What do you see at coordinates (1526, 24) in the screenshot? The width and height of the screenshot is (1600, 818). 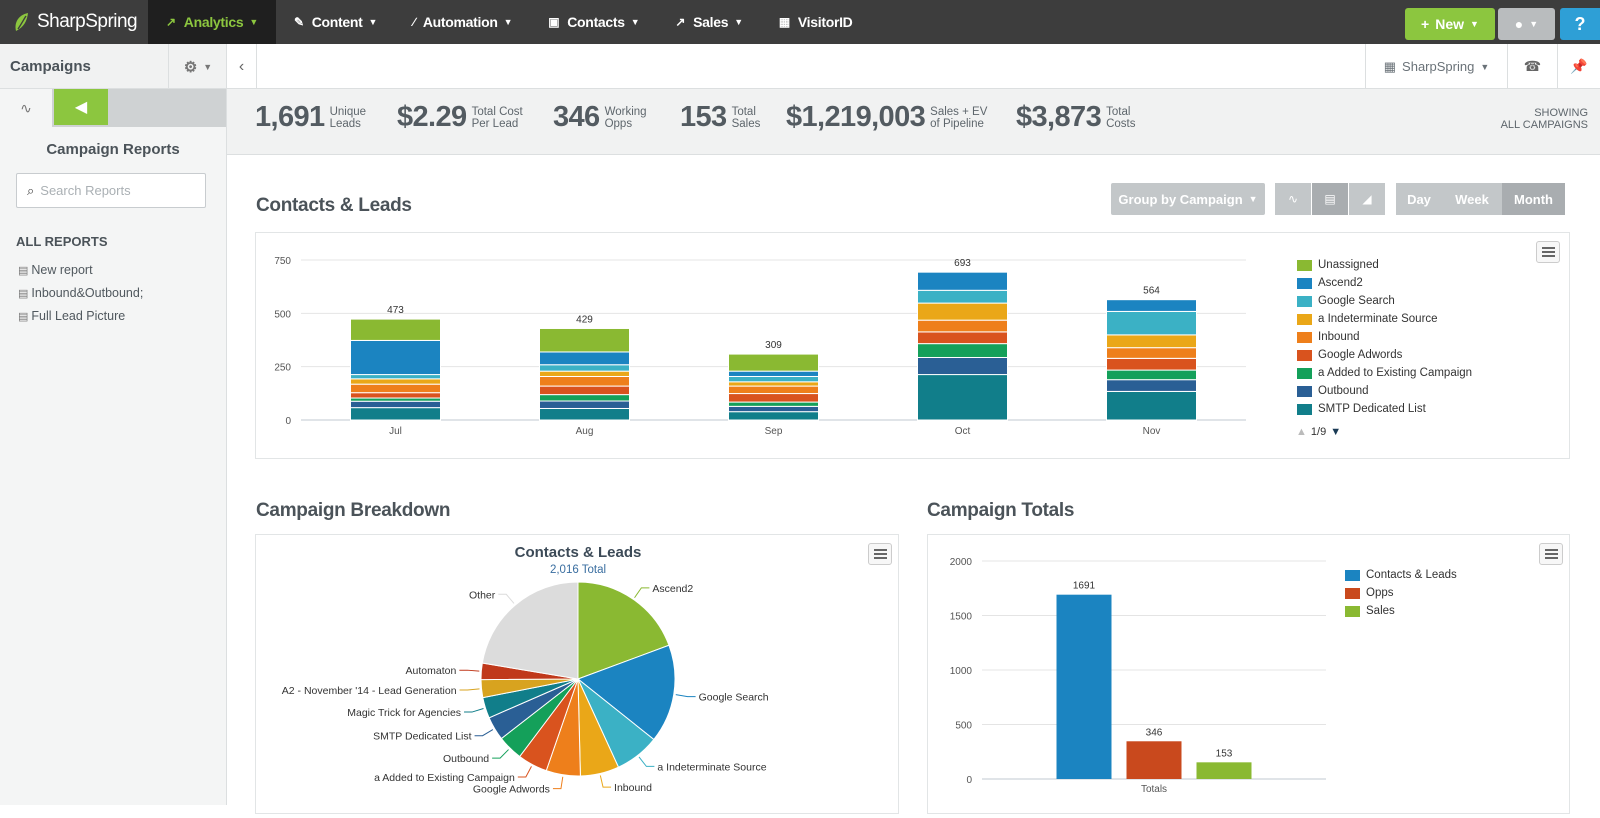 I see `user-menu-button: ● ▼` at bounding box center [1526, 24].